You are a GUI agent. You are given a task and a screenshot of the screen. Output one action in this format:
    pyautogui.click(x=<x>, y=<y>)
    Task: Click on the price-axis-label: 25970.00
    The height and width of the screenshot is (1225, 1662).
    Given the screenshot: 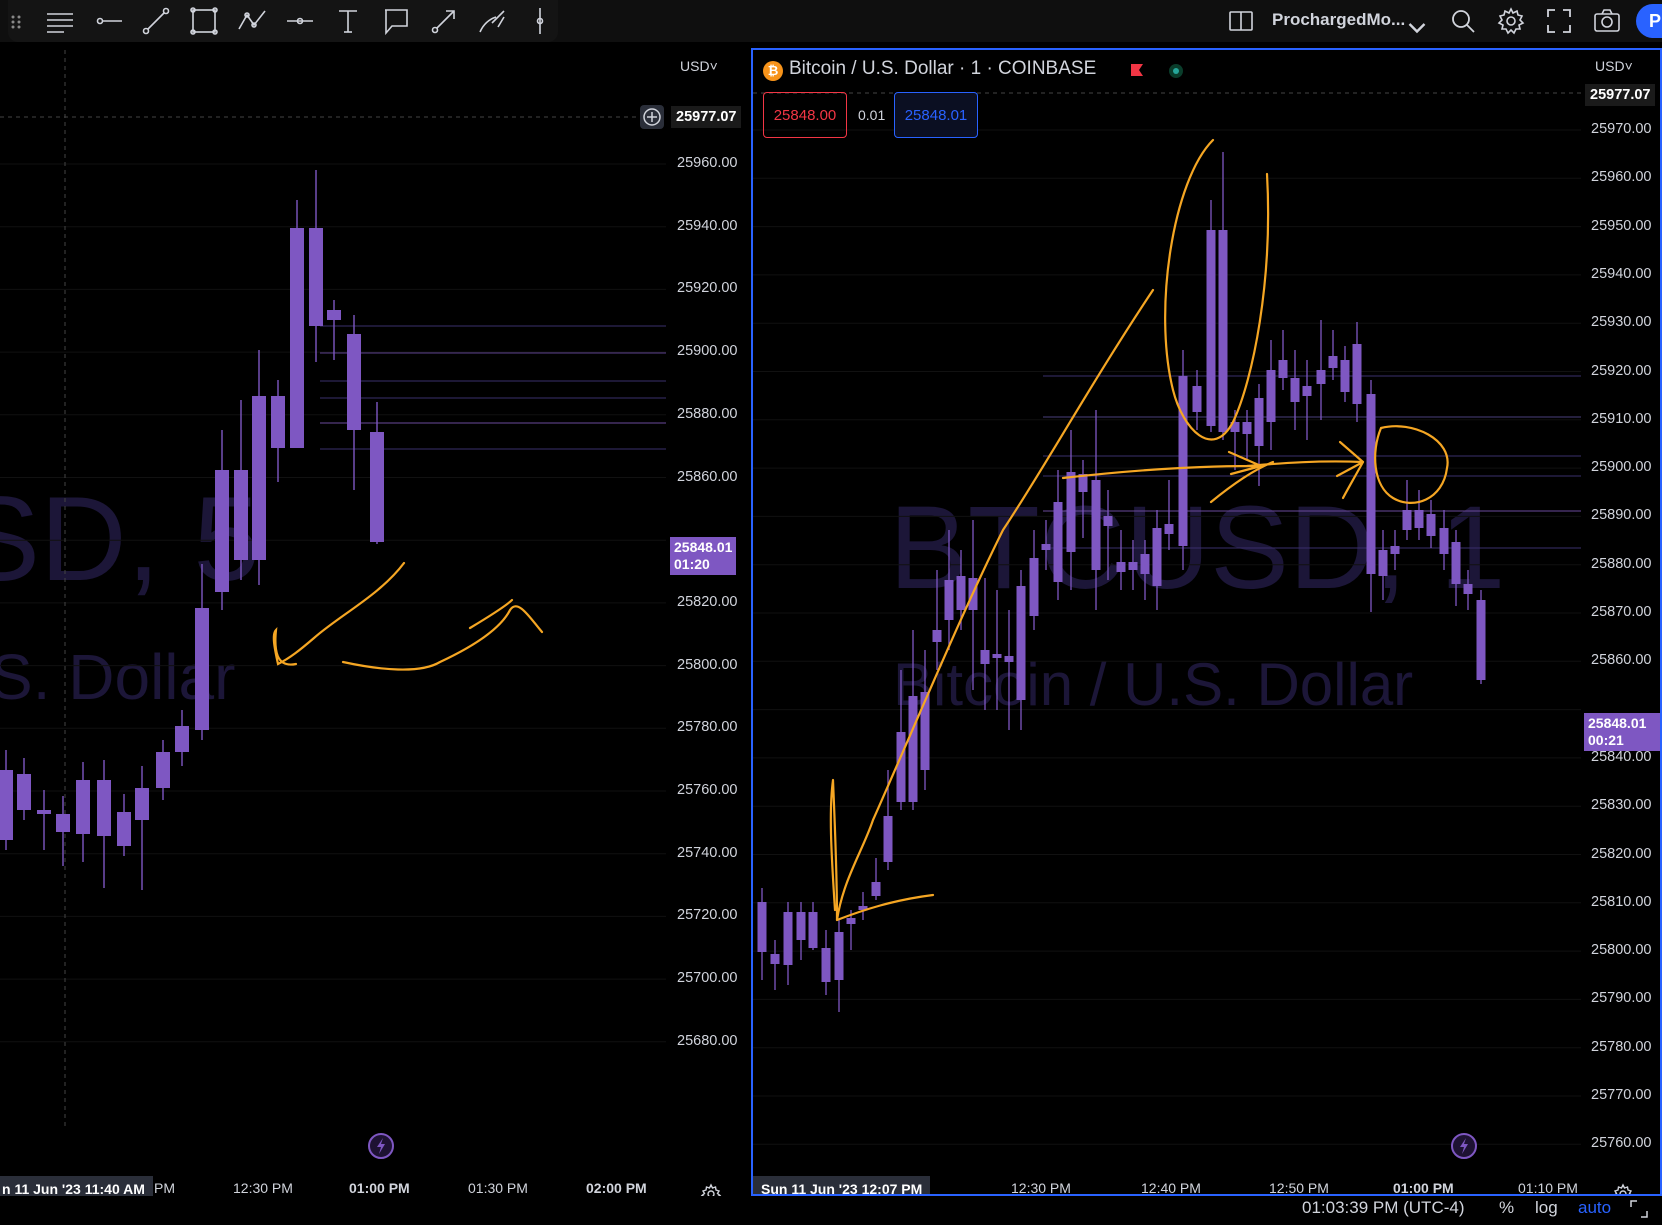 What is the action you would take?
    pyautogui.click(x=1621, y=129)
    